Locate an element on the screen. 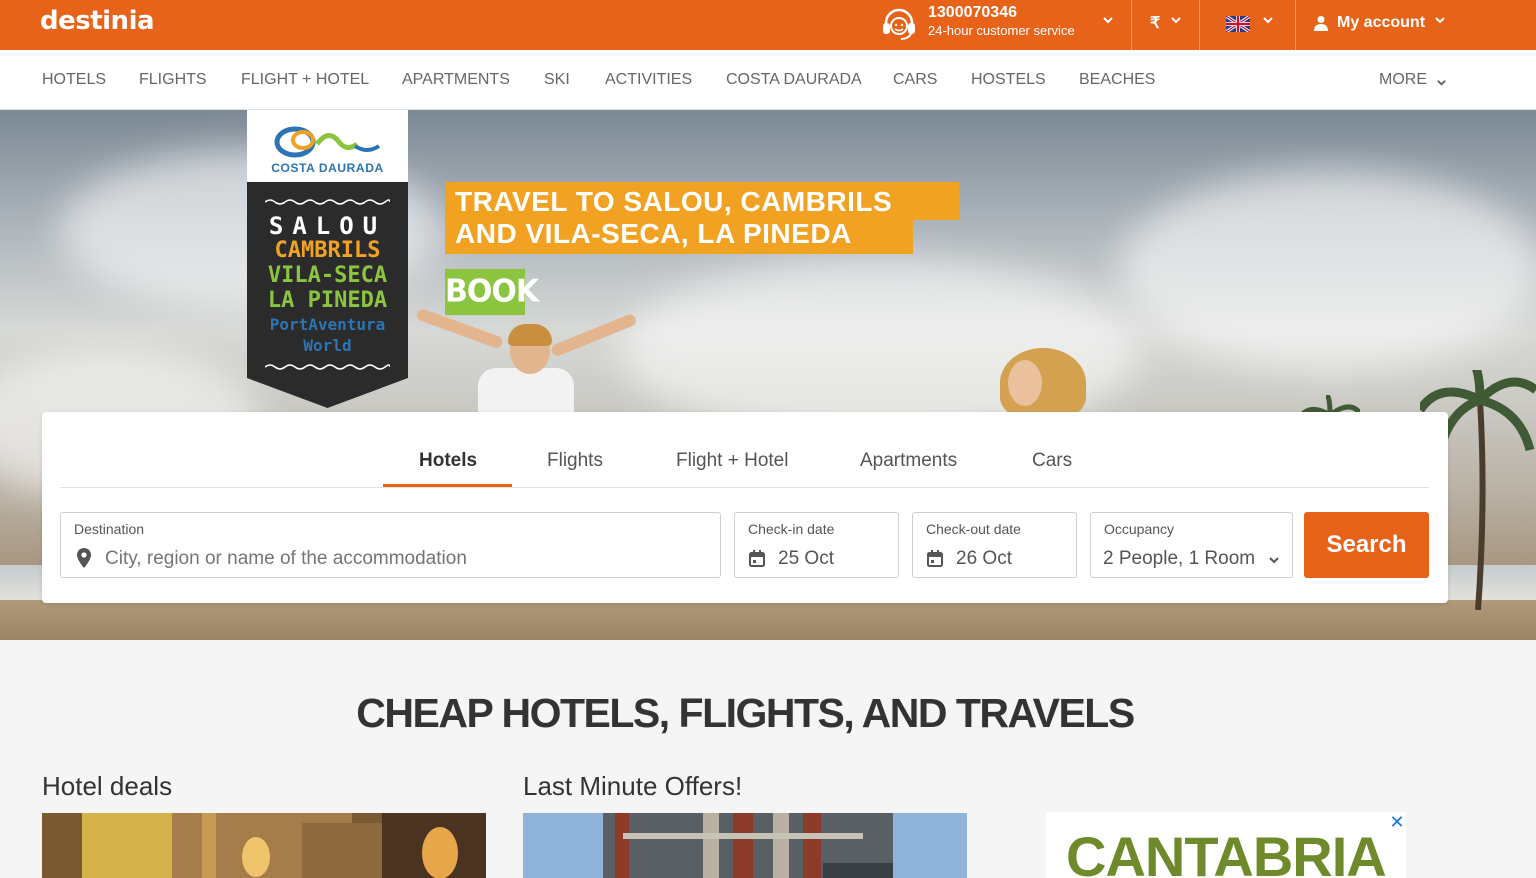  nav-item-costa-daurada: COSTA DAURADA is located at coordinates (794, 80).